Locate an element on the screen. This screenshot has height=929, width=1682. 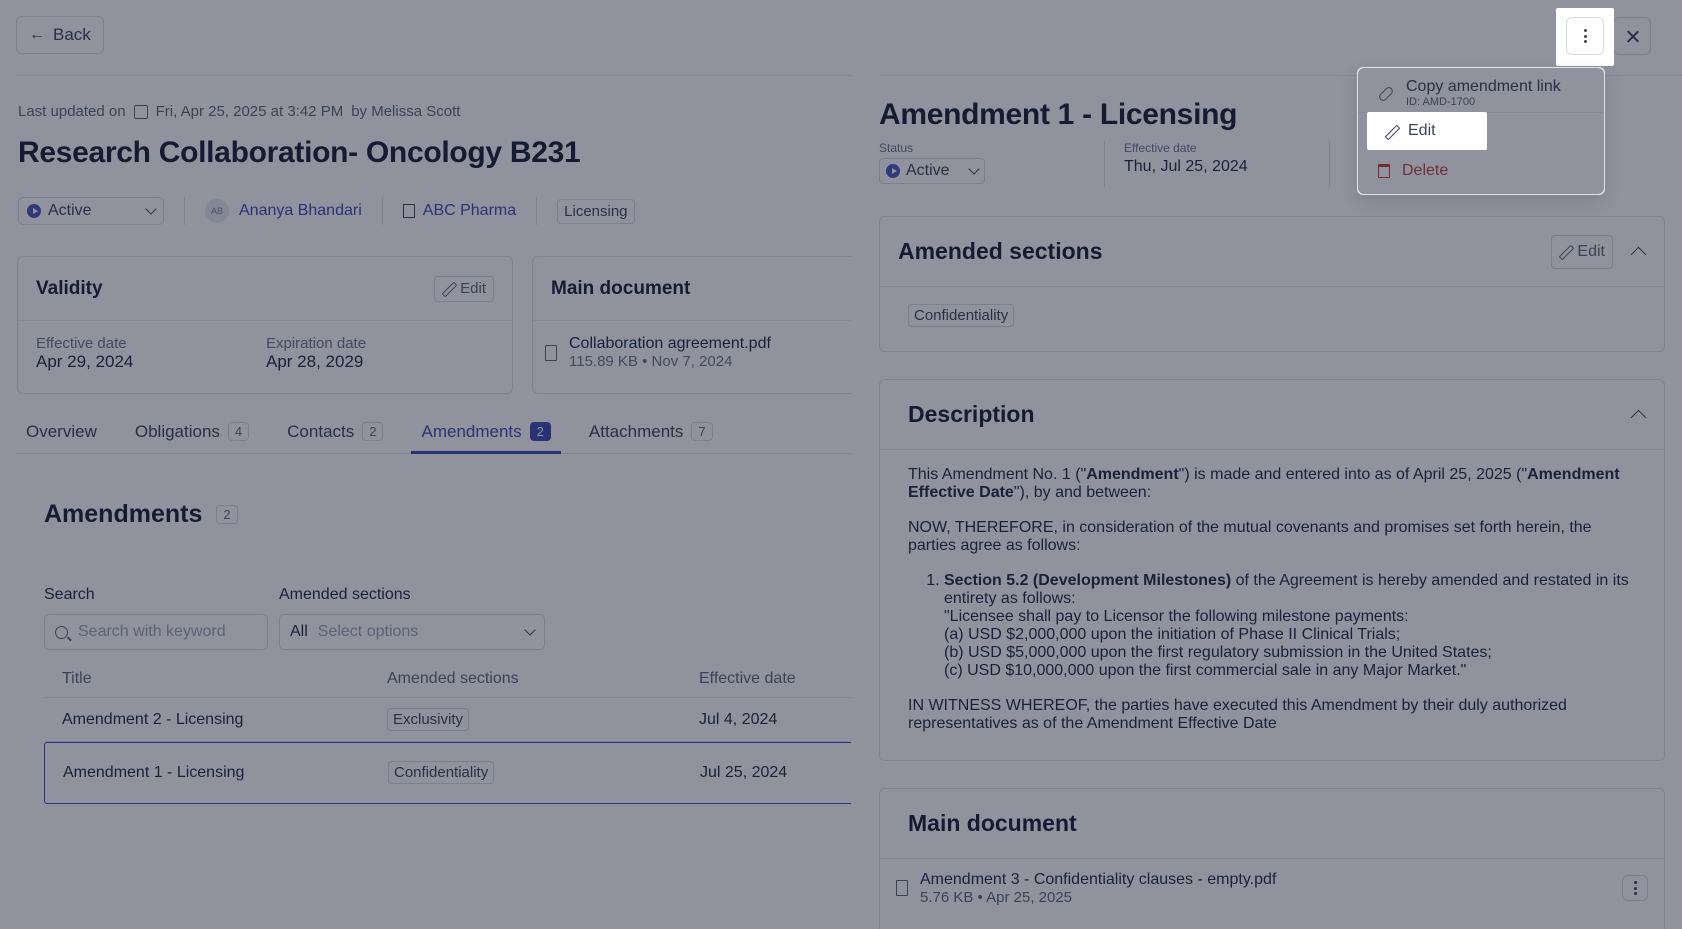
pencil-icon is located at coordinates (1391, 131).